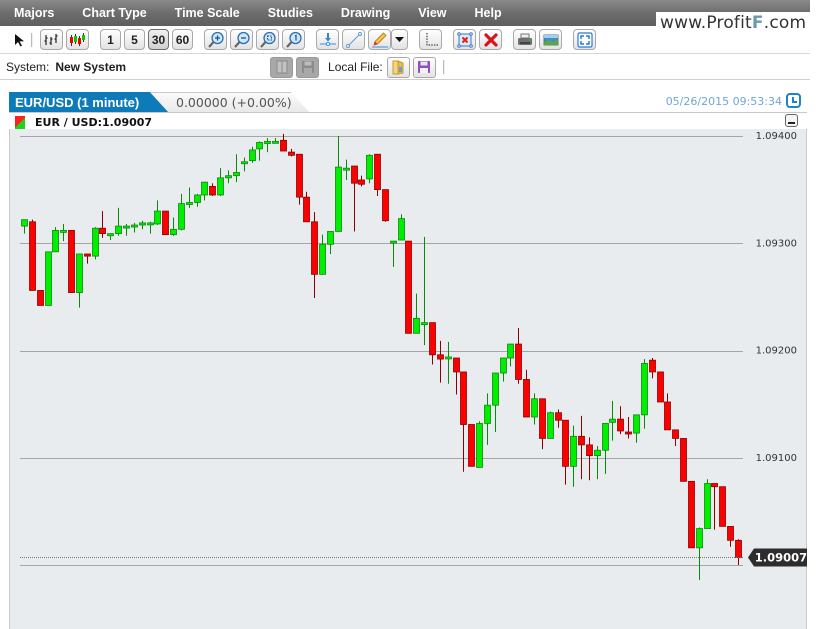  I want to click on last-price-label: 1.09007, so click(781, 558).